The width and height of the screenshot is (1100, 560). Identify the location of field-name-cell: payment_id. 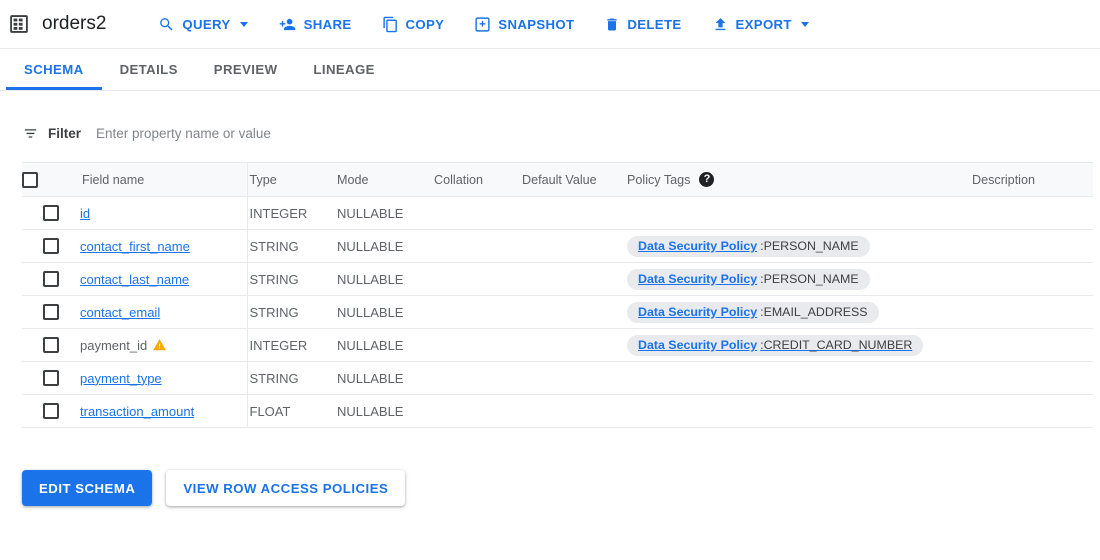
(164, 345).